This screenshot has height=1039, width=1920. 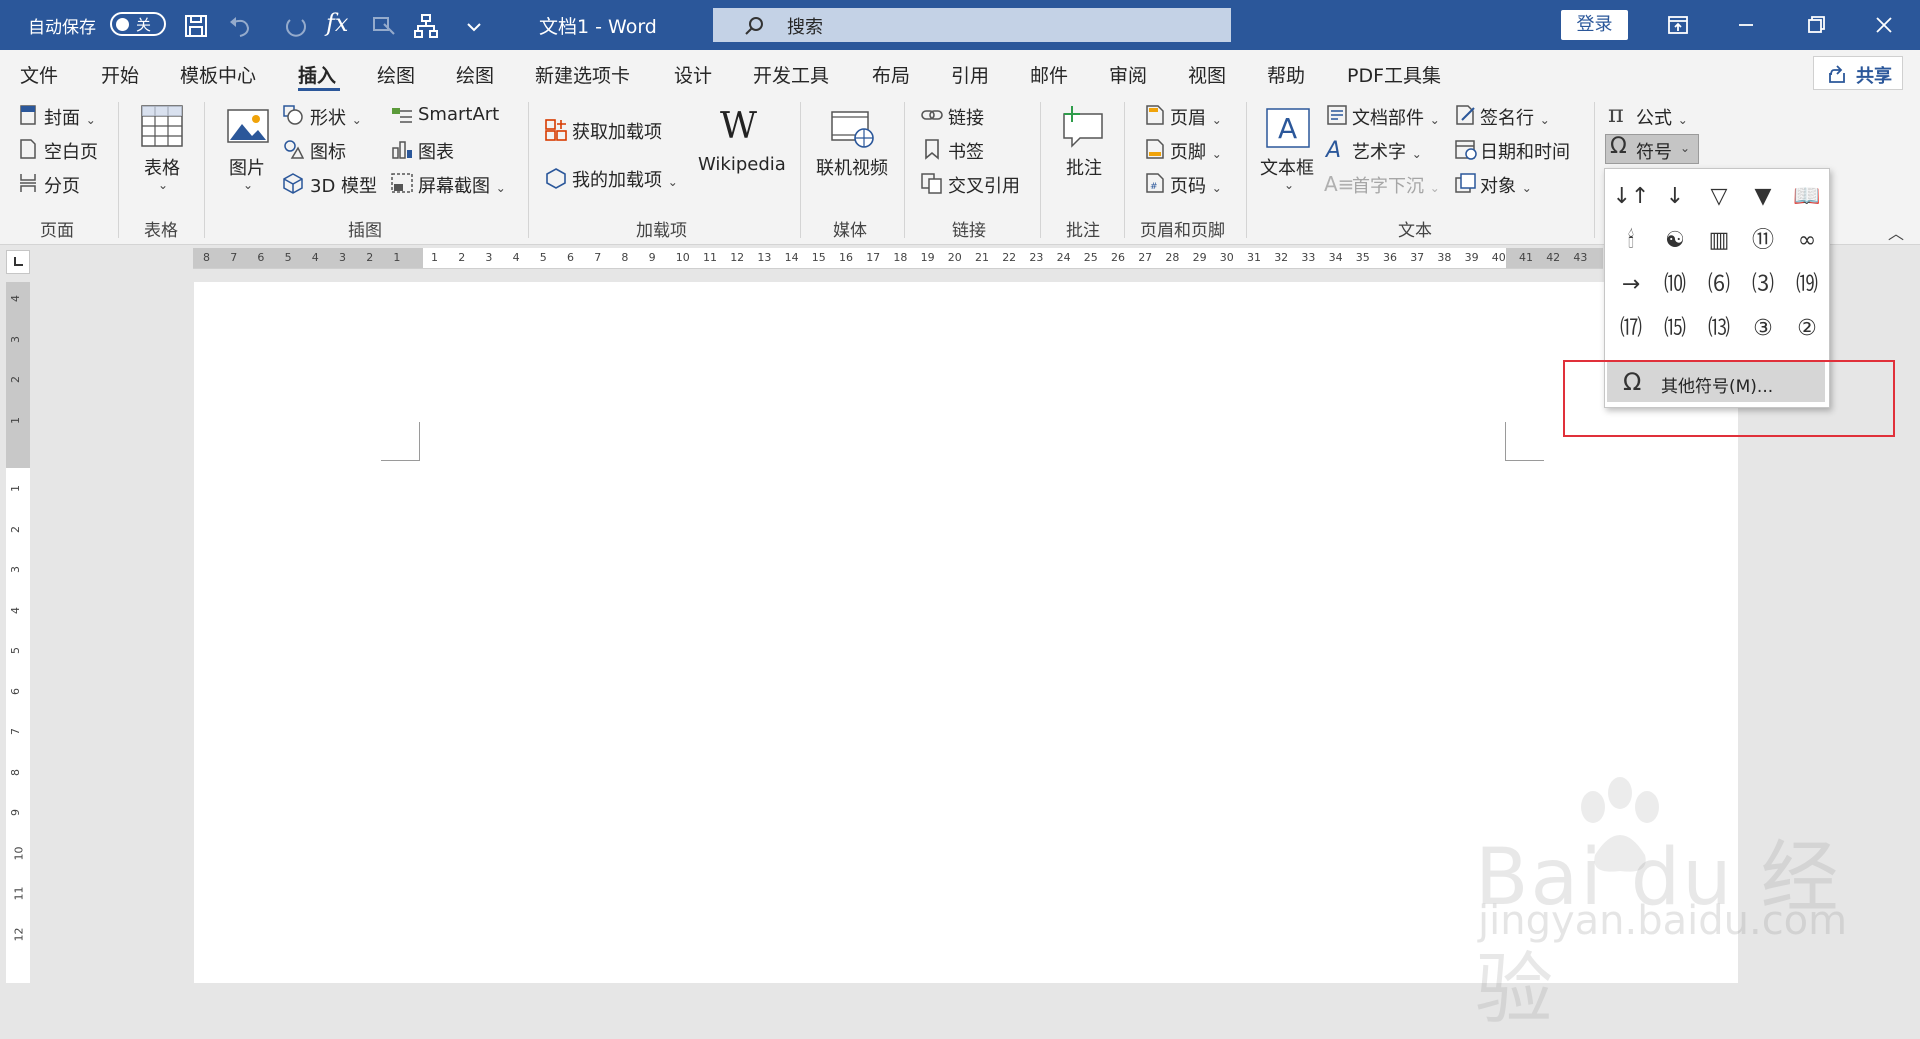 What do you see at coordinates (384, 26) in the screenshot?
I see `select-icon` at bounding box center [384, 26].